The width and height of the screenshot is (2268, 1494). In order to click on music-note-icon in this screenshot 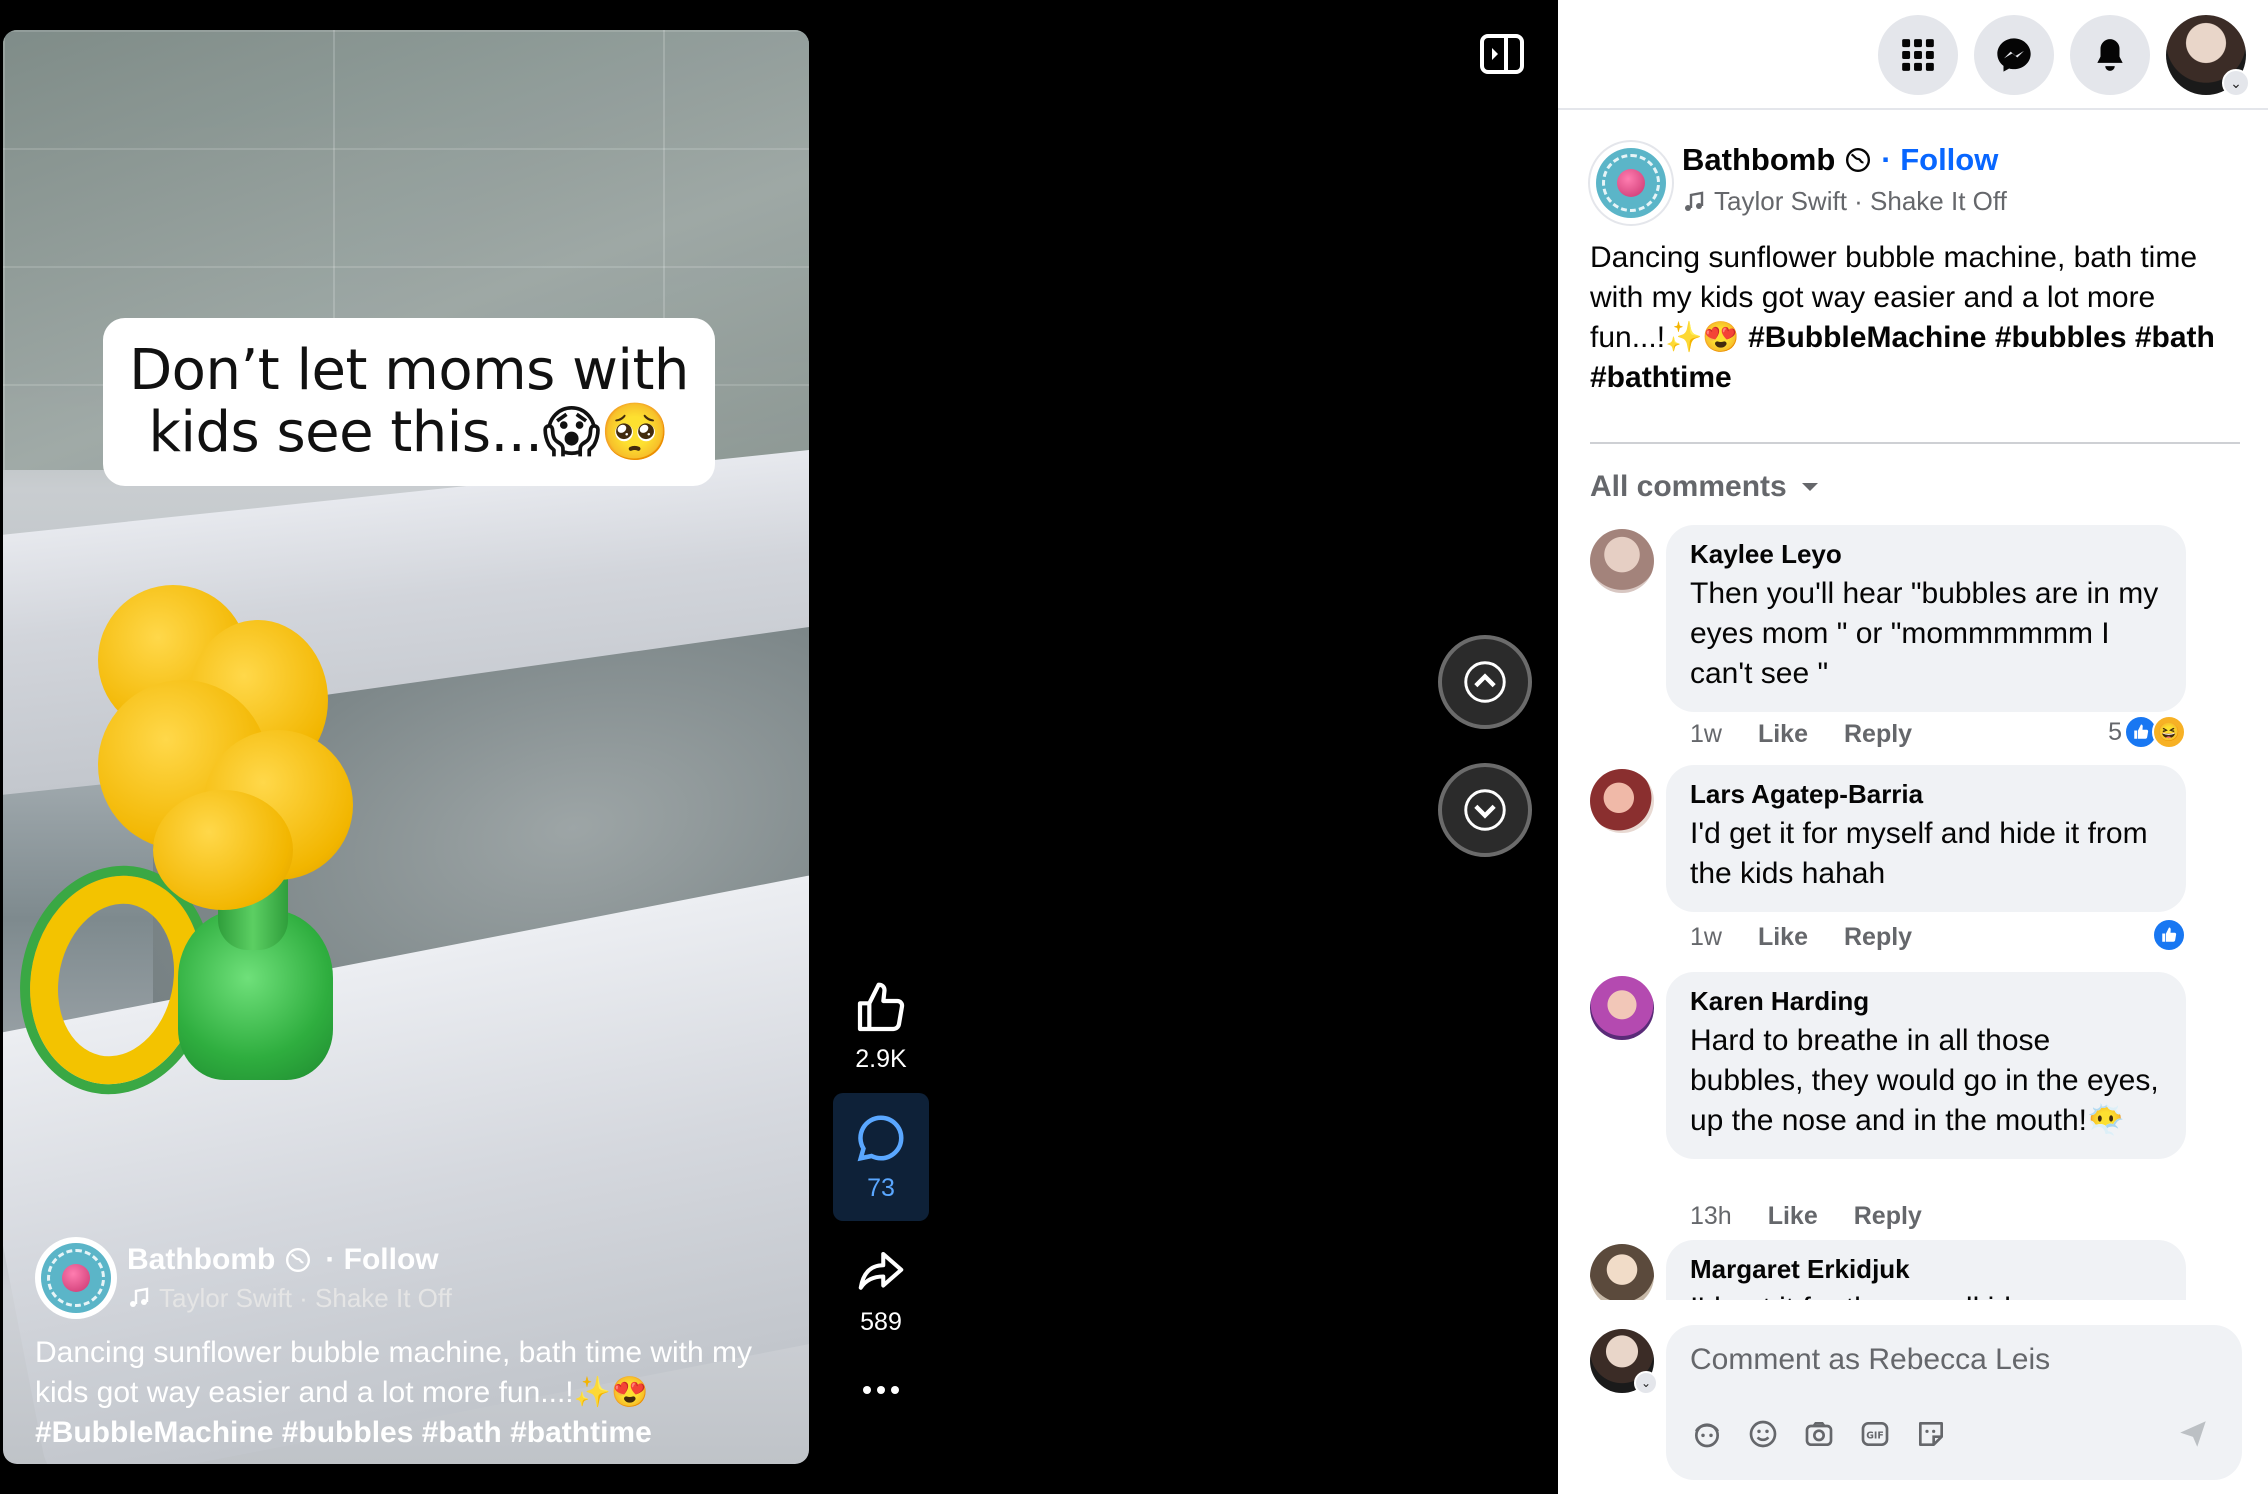, I will do `click(139, 1297)`.